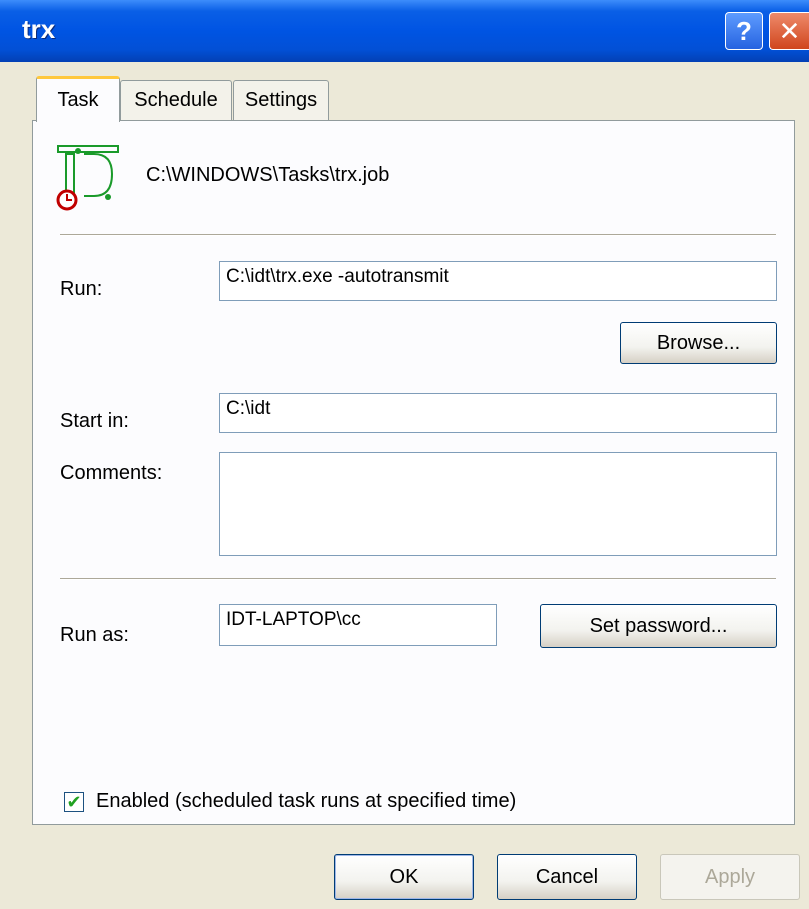  I want to click on cancel-button-label: Cancel, so click(567, 876).